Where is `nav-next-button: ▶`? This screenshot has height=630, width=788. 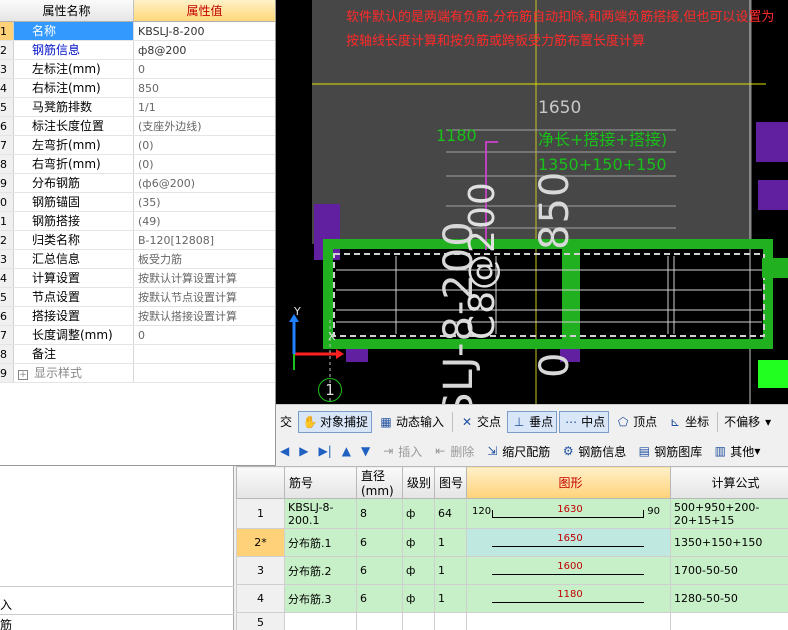 nav-next-button: ▶ is located at coordinates (303, 451).